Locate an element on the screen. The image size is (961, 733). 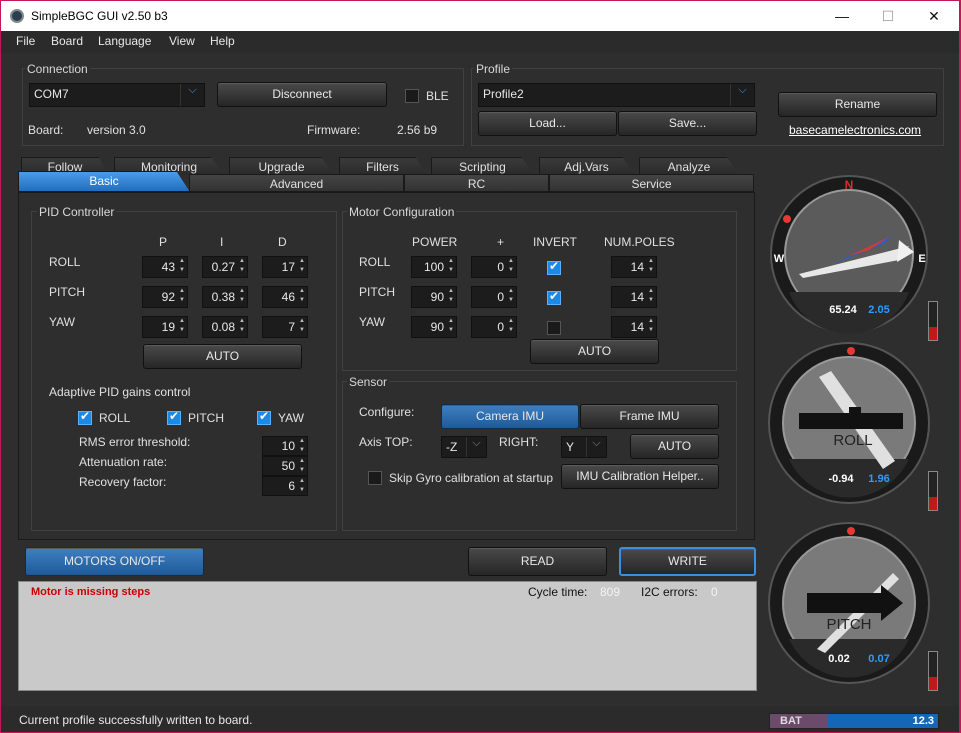
read-button: READ is located at coordinates (537, 561).